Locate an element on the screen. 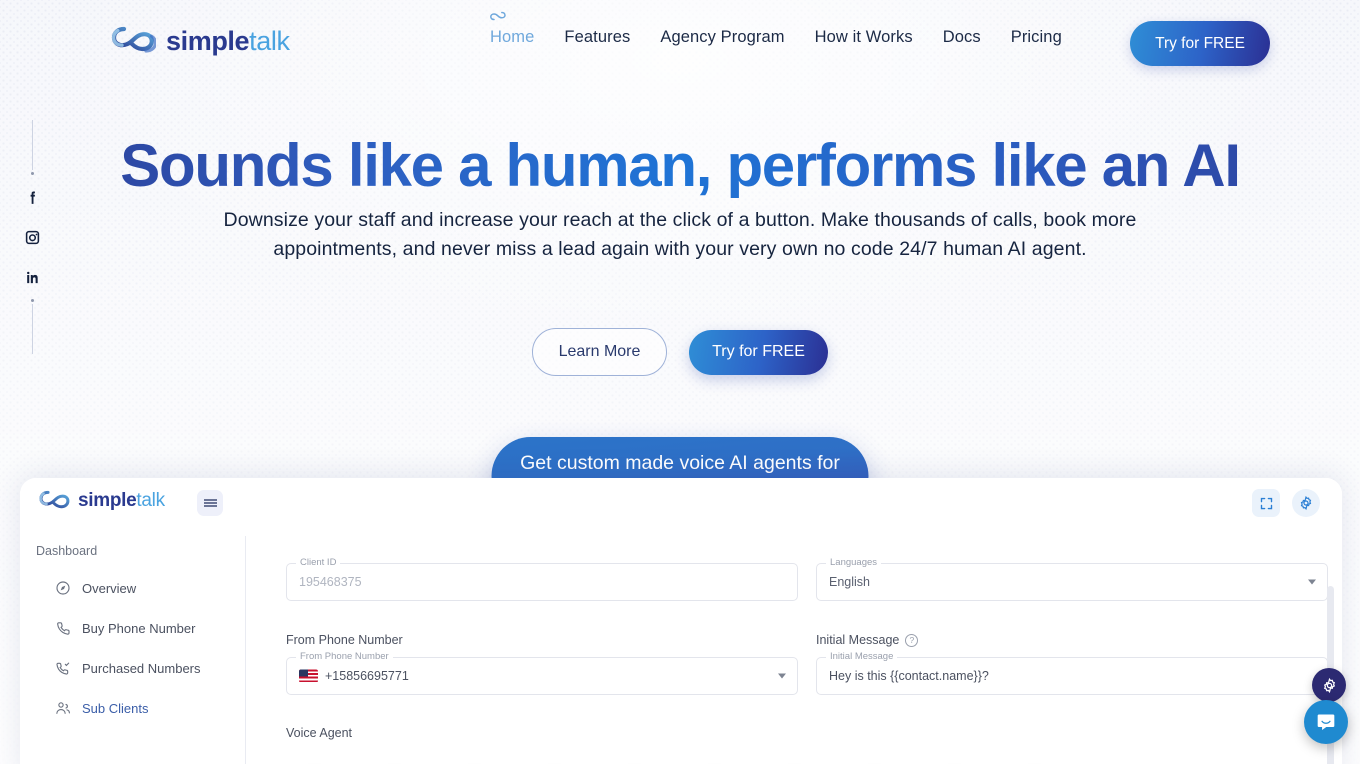 This screenshot has width=1360, height=764. hero-headline: Sounds like a human, performs like an AI is located at coordinates (680, 166).